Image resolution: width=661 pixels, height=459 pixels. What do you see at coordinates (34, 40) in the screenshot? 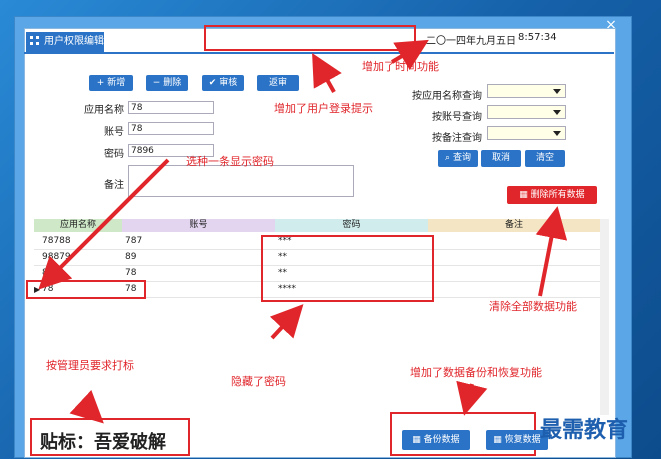
I see `grid-icon` at bounding box center [34, 40].